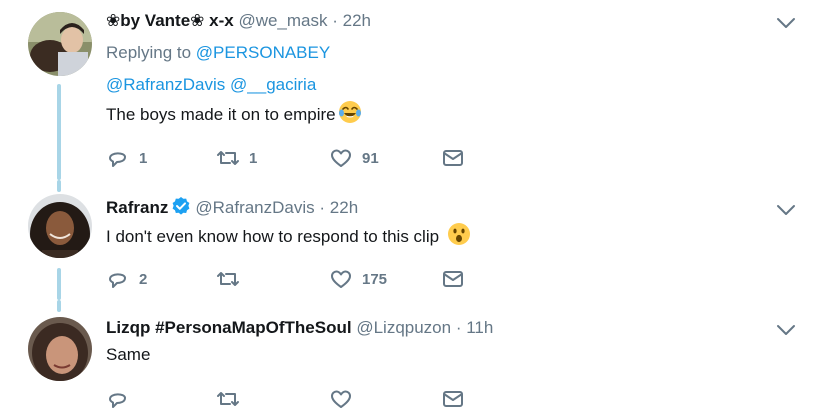 The height and width of the screenshot is (417, 838). I want to click on mentions: @RafranzDavis @__gaciria, so click(211, 85).